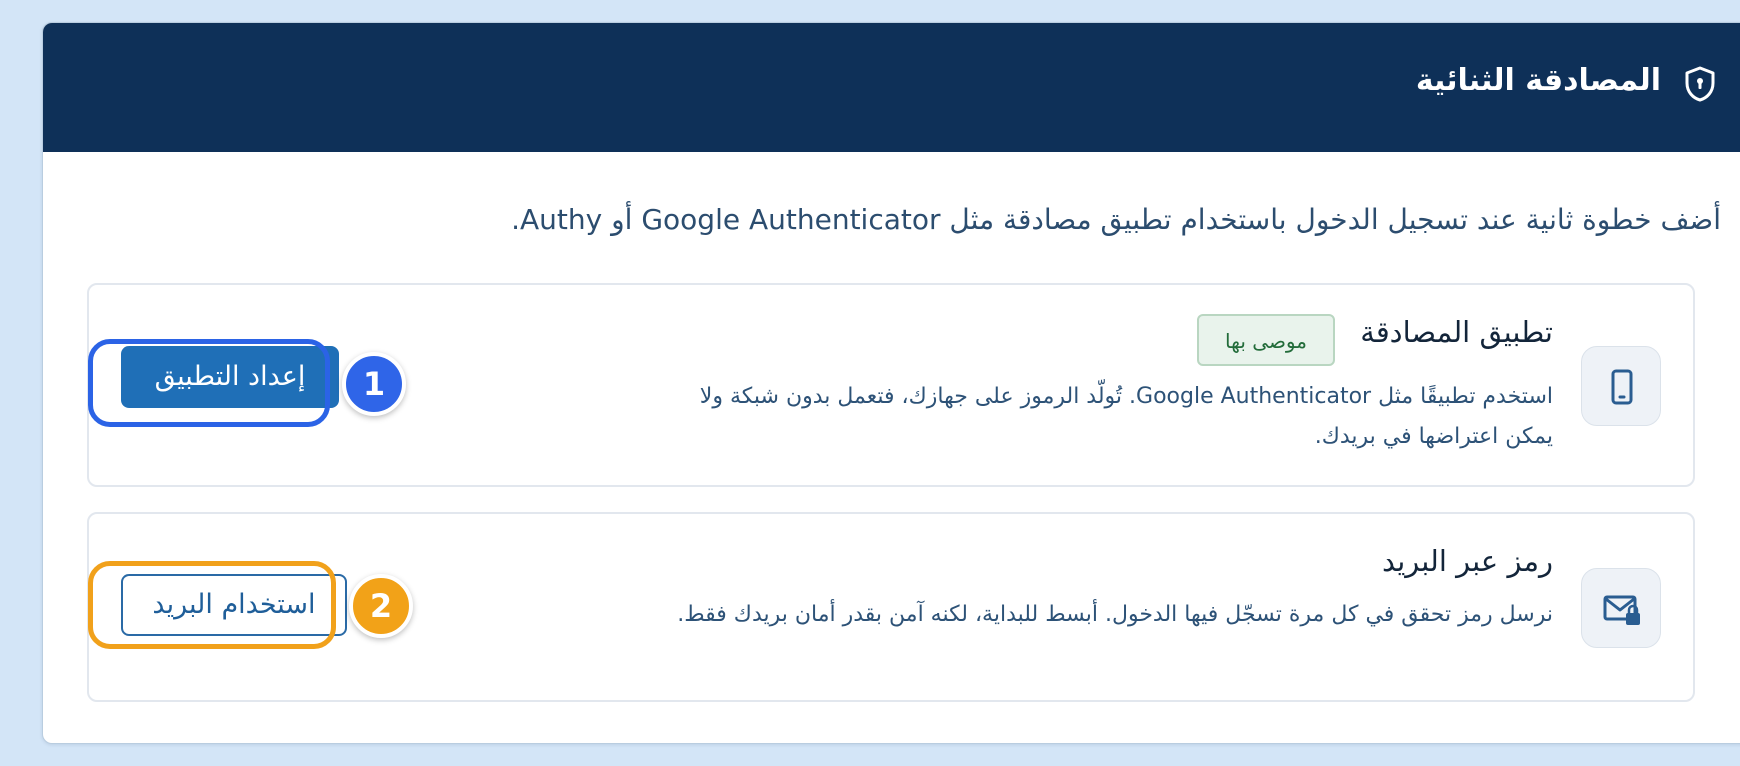 This screenshot has width=1740, height=766. Describe the element at coordinates (1456, 332) in the screenshot. I see `method-title: تطبيق المصادقة` at that location.